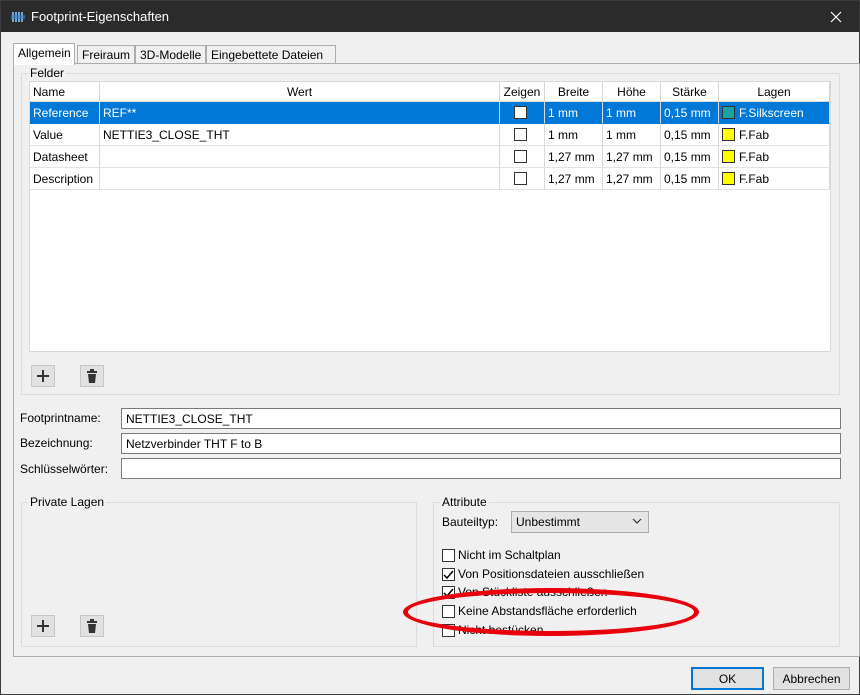  What do you see at coordinates (65, 157) in the screenshot?
I see `cell-name: Datasheet` at bounding box center [65, 157].